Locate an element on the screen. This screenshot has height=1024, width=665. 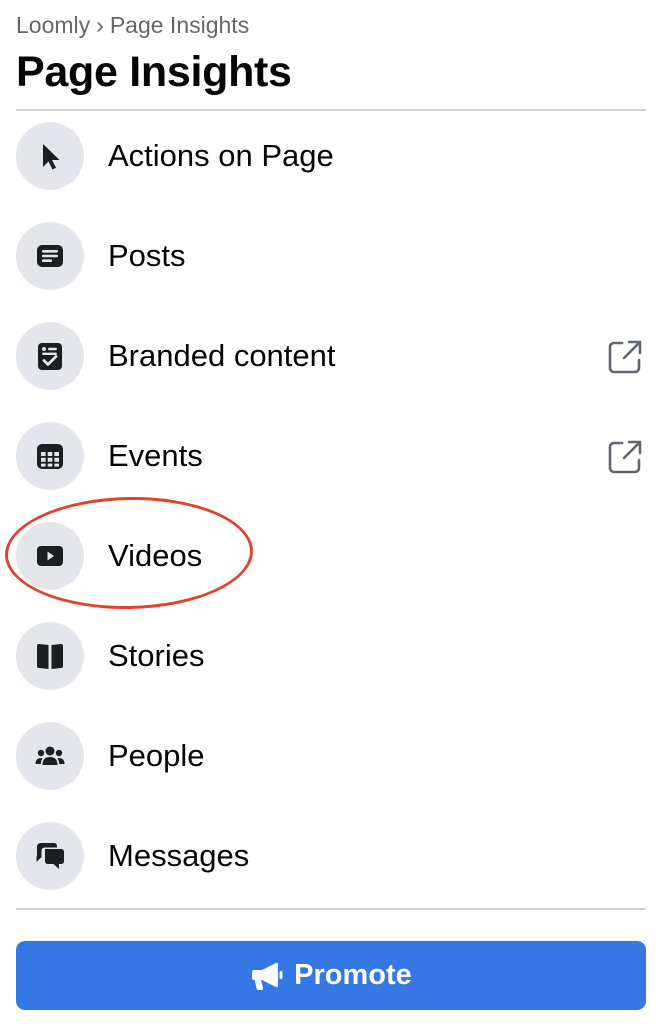
promote-button: Promote is located at coordinates (331, 975).